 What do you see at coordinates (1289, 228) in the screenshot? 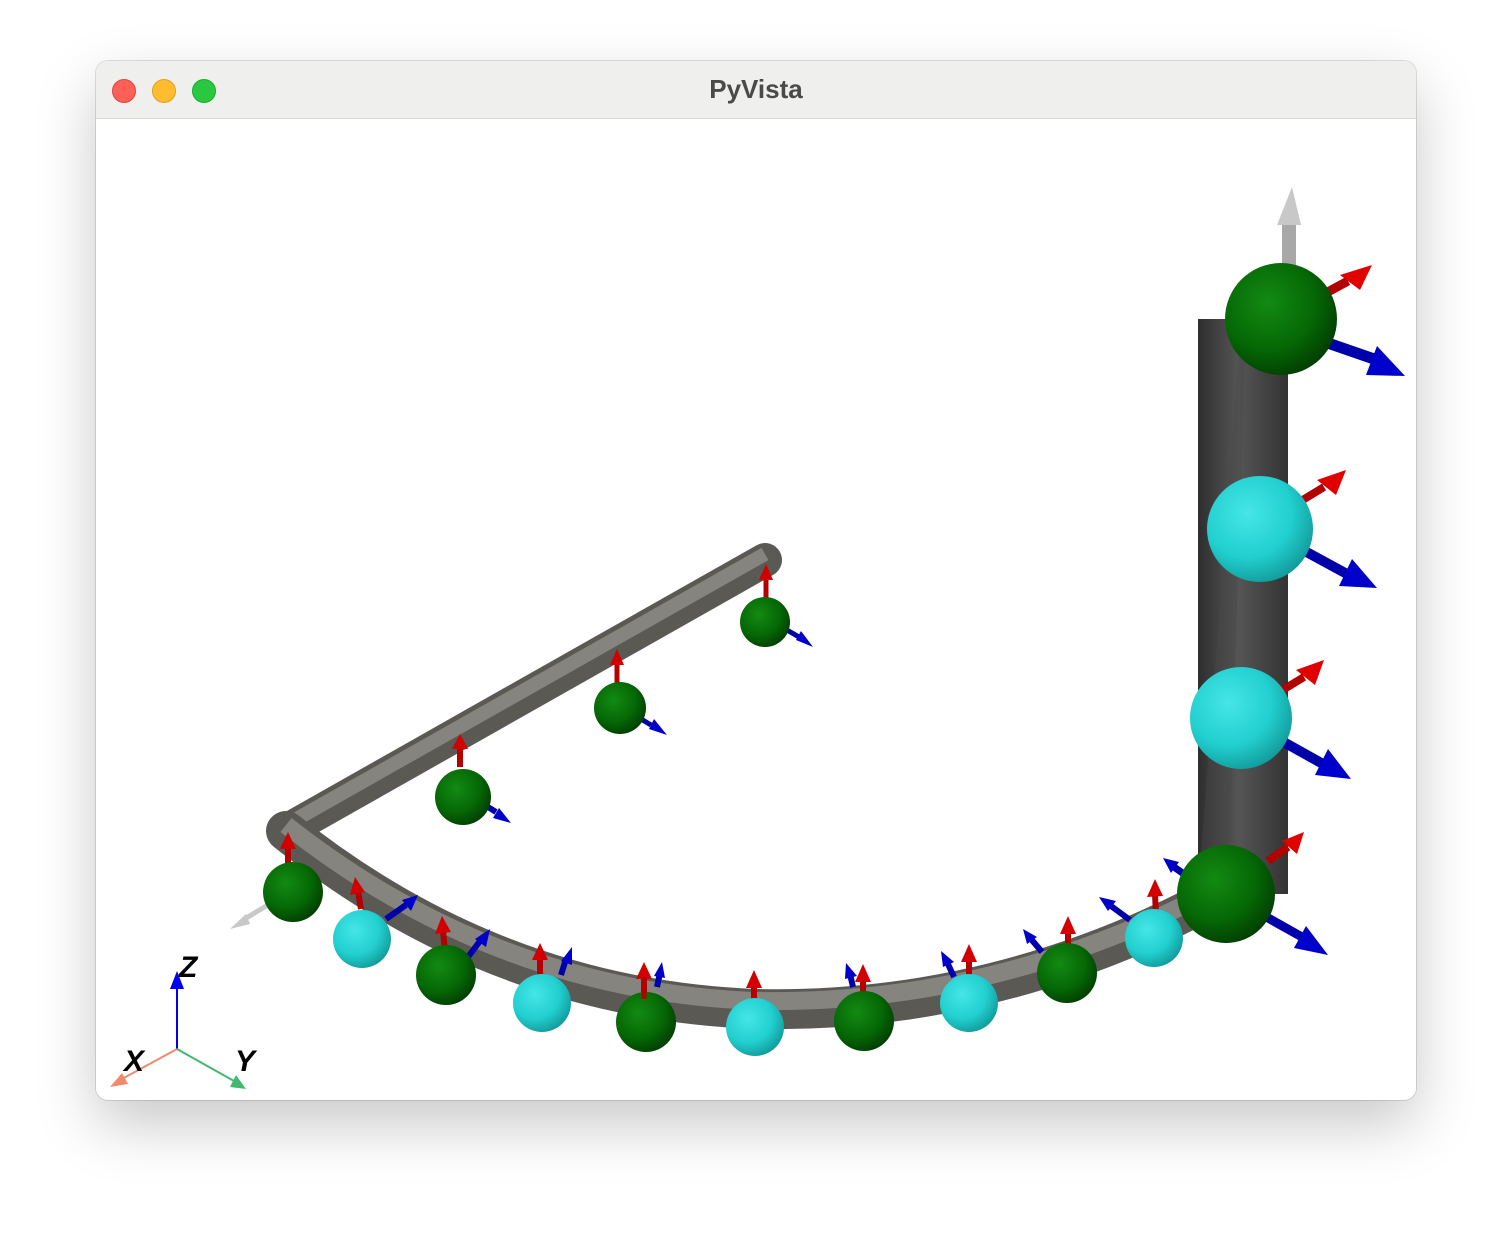
I see `arrow-gray-top` at bounding box center [1289, 228].